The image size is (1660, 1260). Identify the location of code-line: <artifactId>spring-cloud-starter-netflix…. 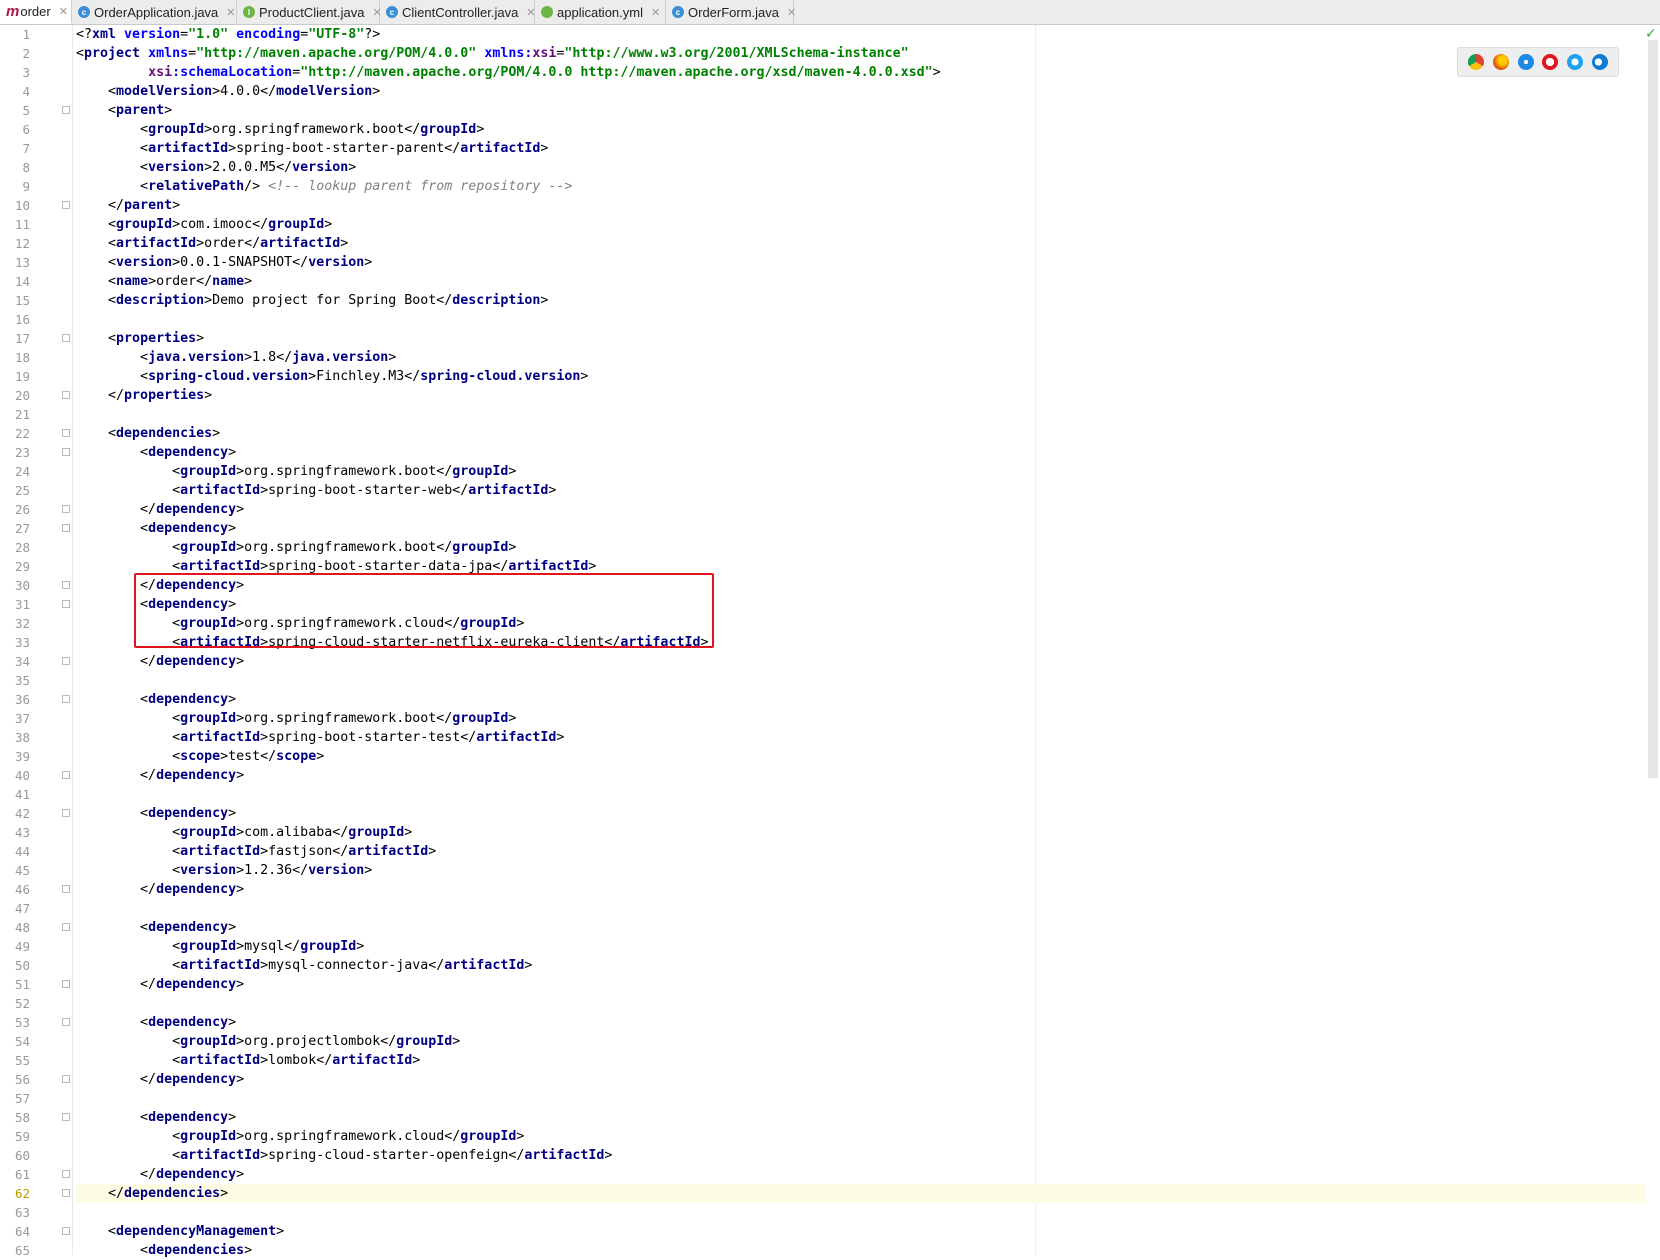
(861, 642).